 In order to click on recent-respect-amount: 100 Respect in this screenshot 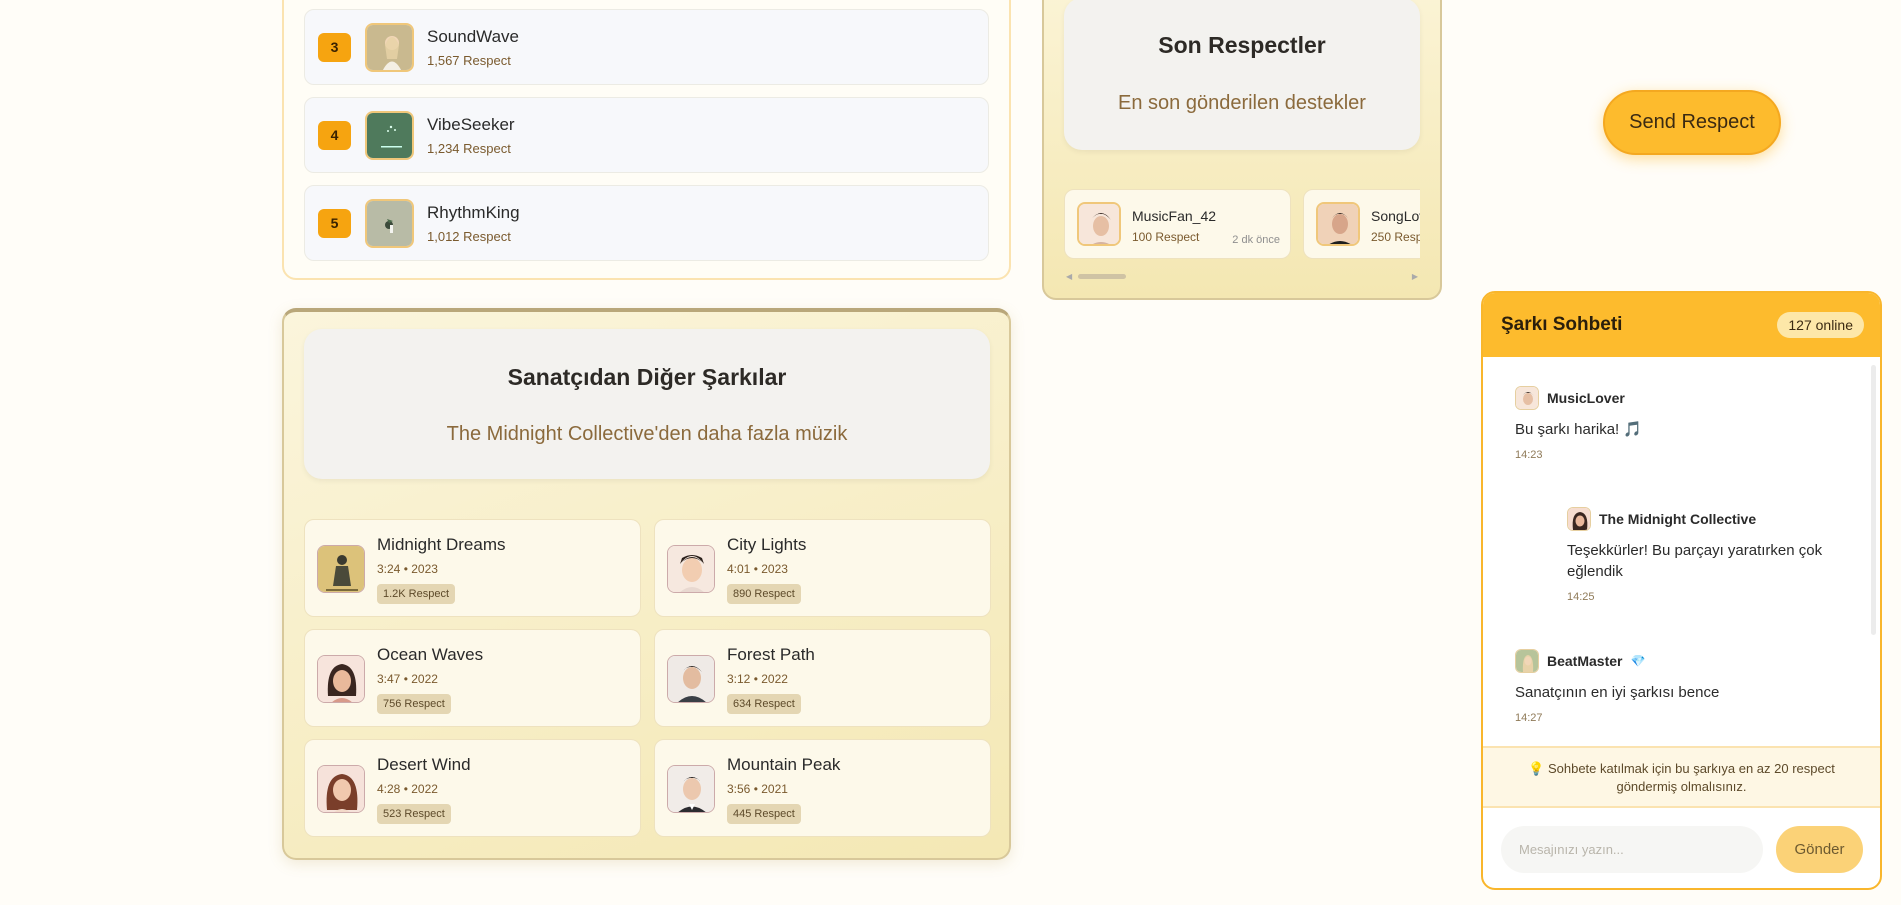, I will do `click(1166, 237)`.